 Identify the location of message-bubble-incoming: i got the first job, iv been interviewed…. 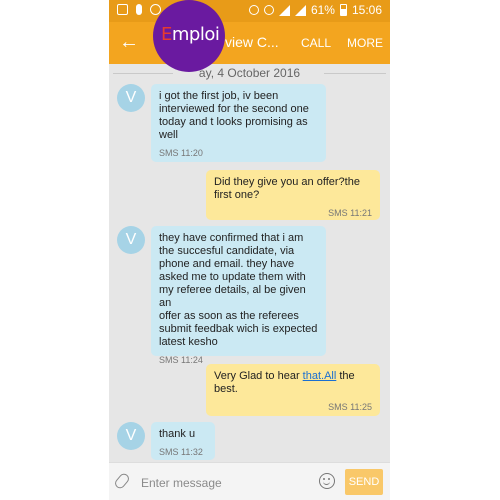
(238, 123).